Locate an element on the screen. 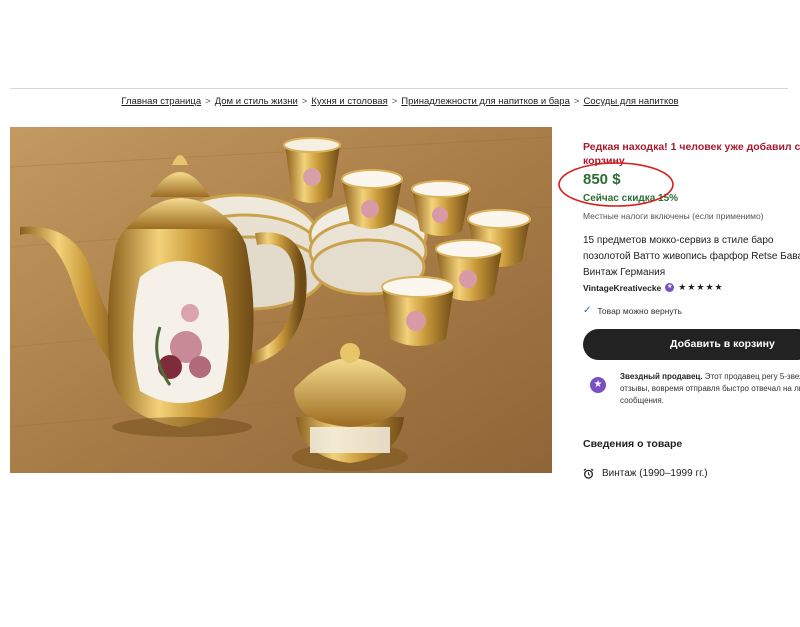 The height and width of the screenshot is (627, 800). rating-stars: ★★★★★ is located at coordinates (700, 287).